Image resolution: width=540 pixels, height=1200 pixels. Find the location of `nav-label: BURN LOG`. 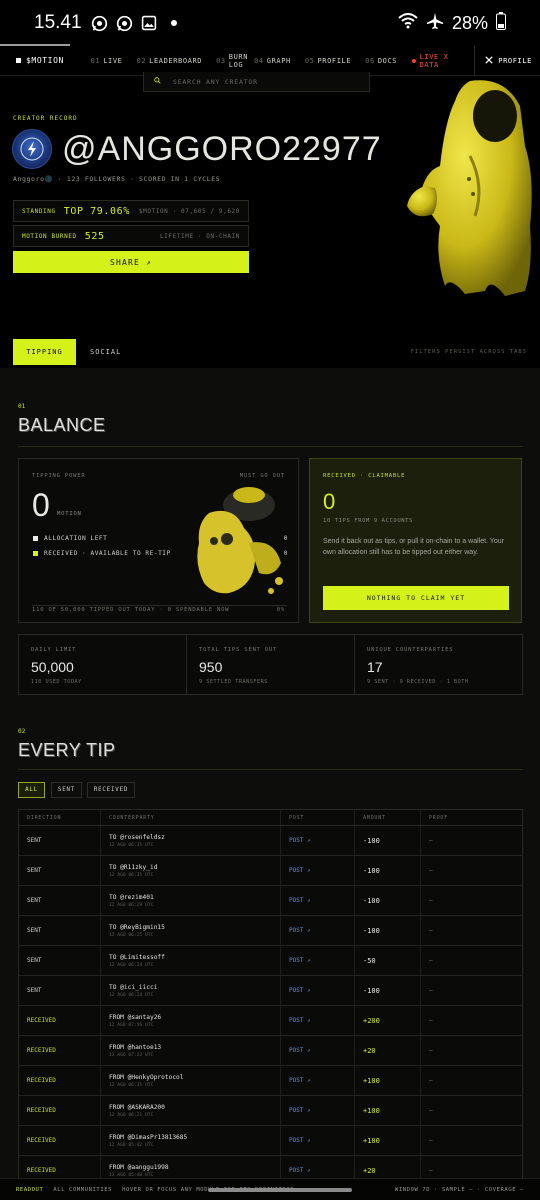

nav-label: BURN LOG is located at coordinates (238, 60).